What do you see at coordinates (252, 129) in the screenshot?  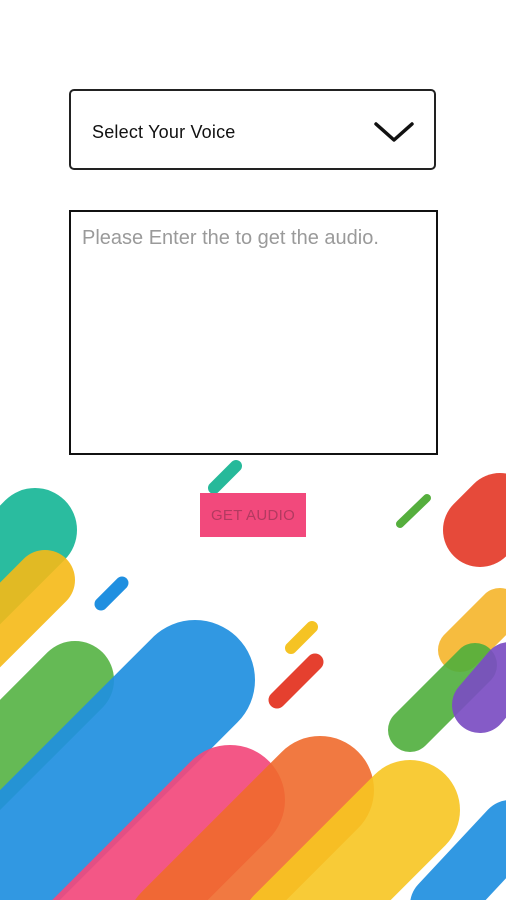 I see `voice-select-dropdown: Select Your Voice` at bounding box center [252, 129].